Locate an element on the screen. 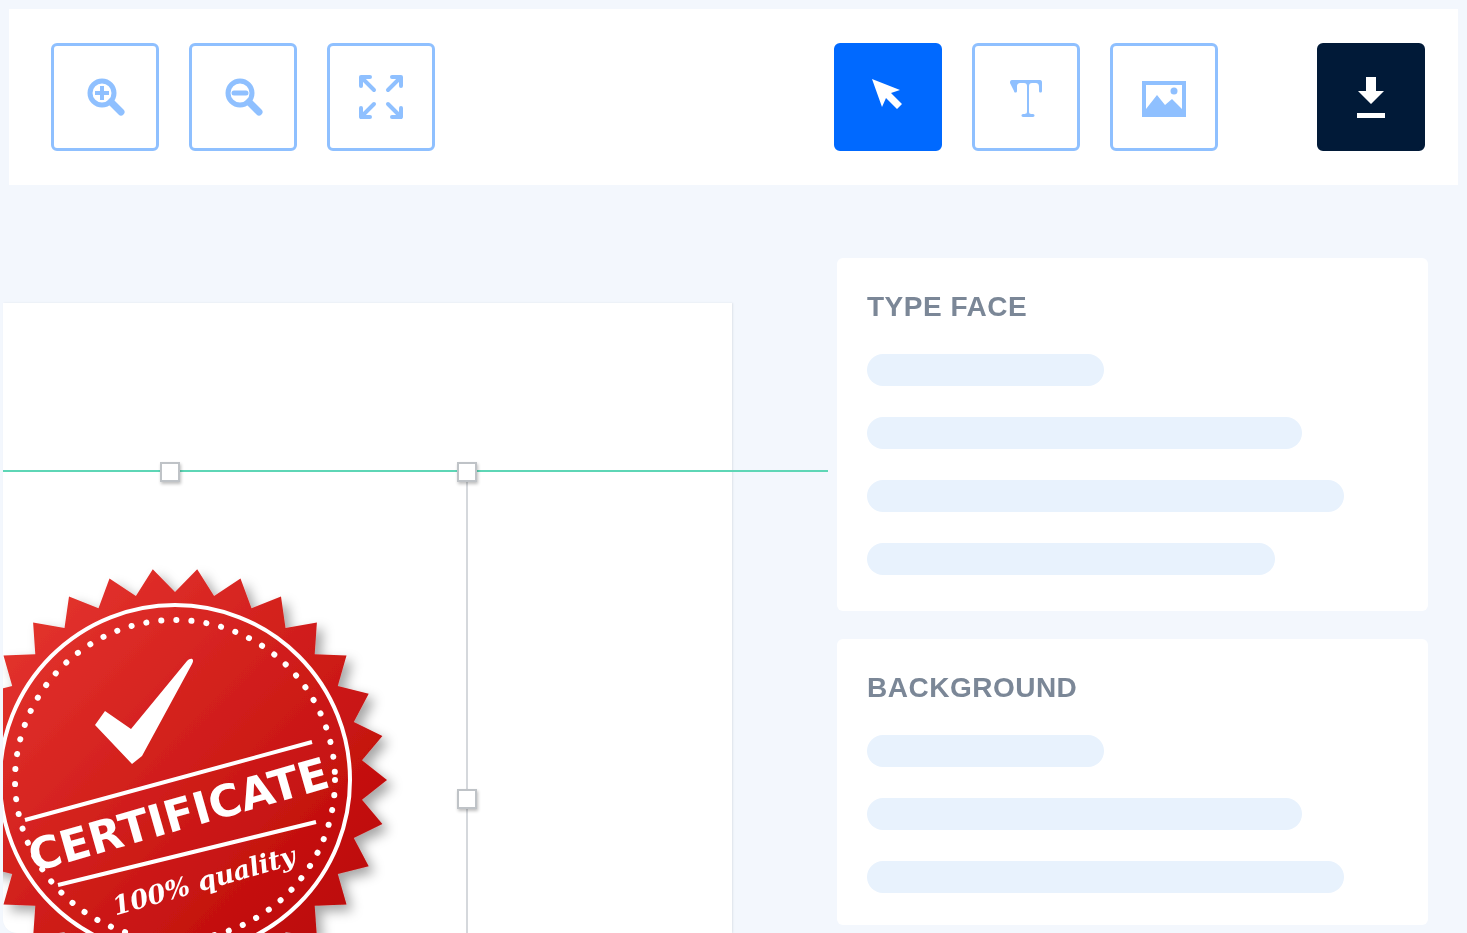  image-button is located at coordinates (1164, 97).